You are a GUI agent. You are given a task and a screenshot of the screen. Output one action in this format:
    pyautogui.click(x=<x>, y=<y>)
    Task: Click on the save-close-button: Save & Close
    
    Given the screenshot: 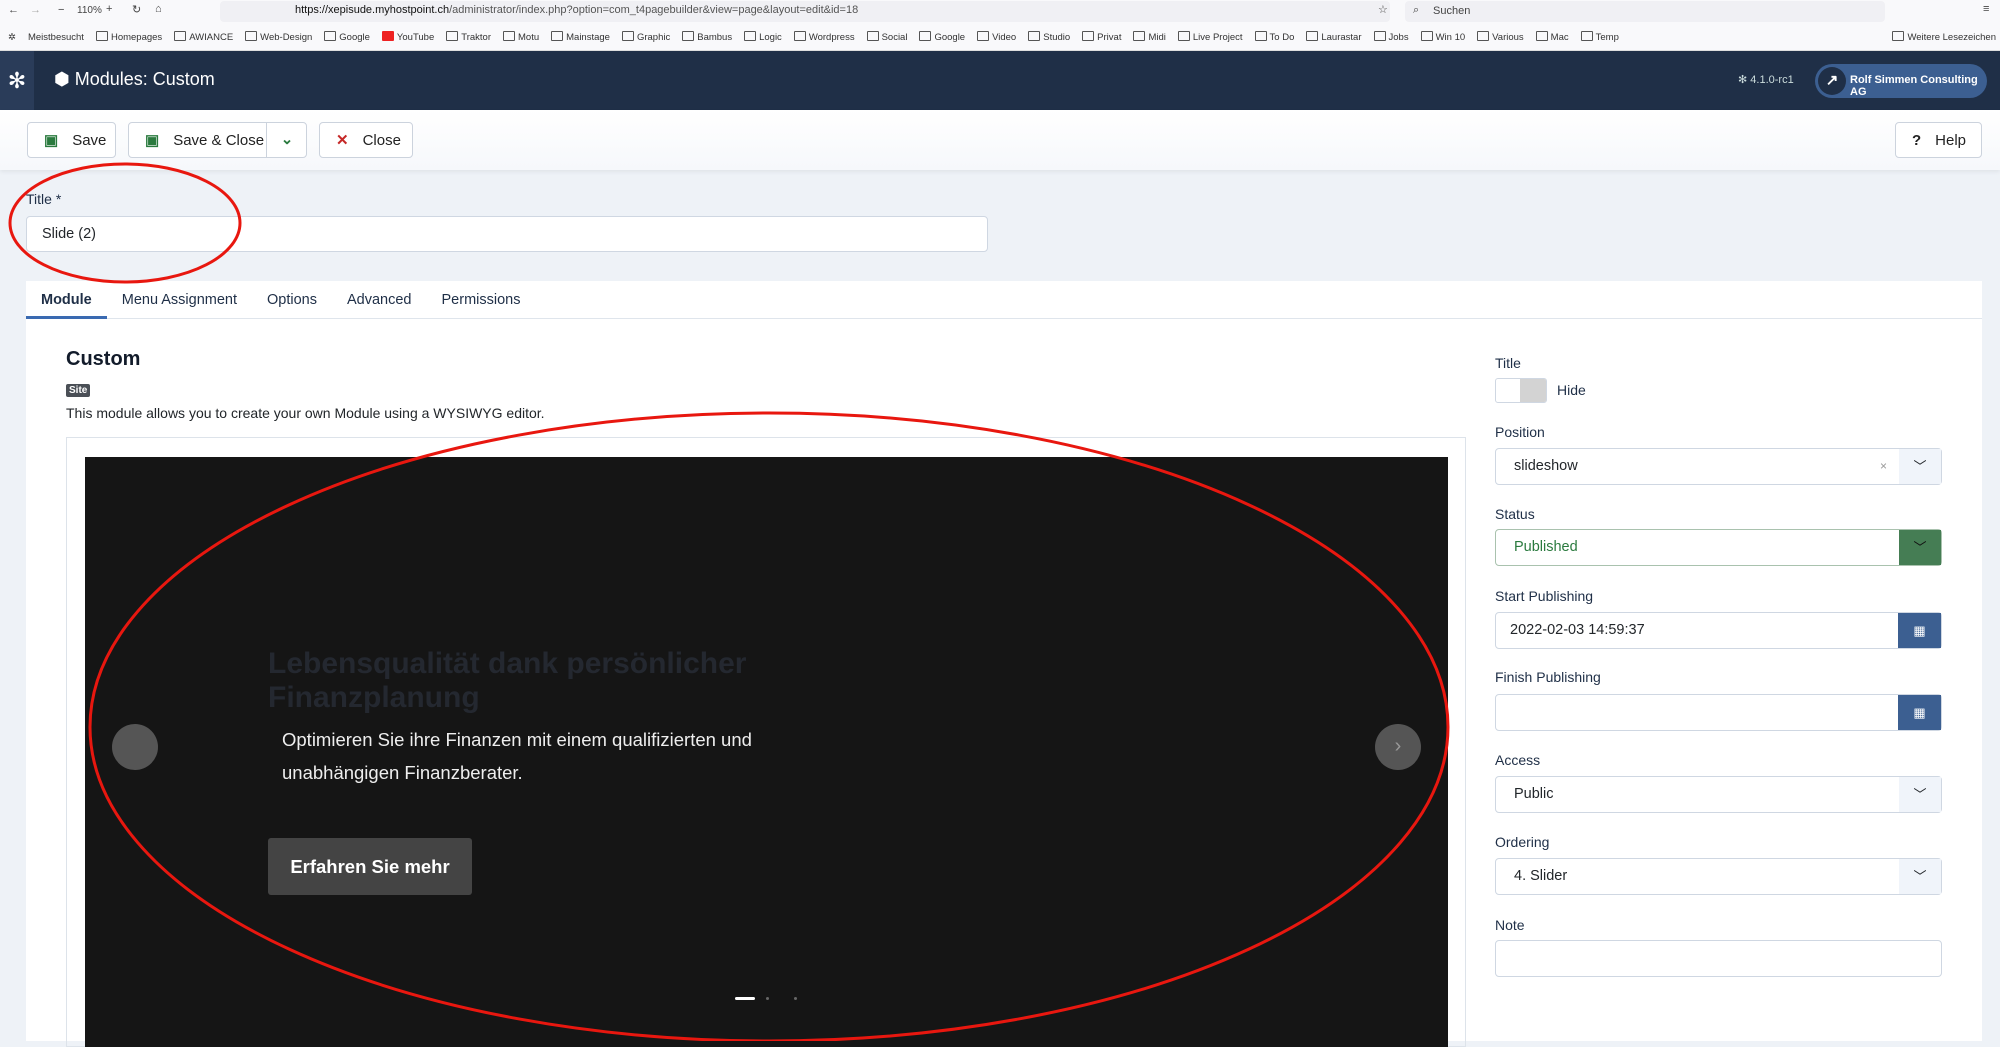 What is the action you would take?
    pyautogui.click(x=218, y=140)
    